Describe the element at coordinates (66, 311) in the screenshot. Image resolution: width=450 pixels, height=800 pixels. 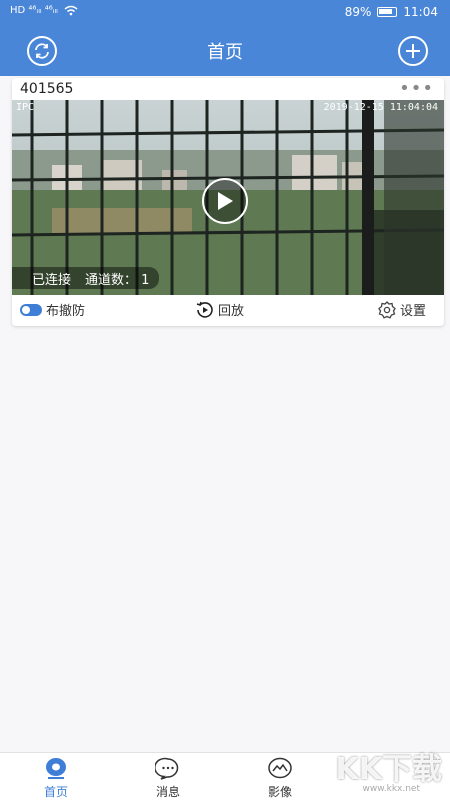
I see `arm-label: 布撤防` at that location.